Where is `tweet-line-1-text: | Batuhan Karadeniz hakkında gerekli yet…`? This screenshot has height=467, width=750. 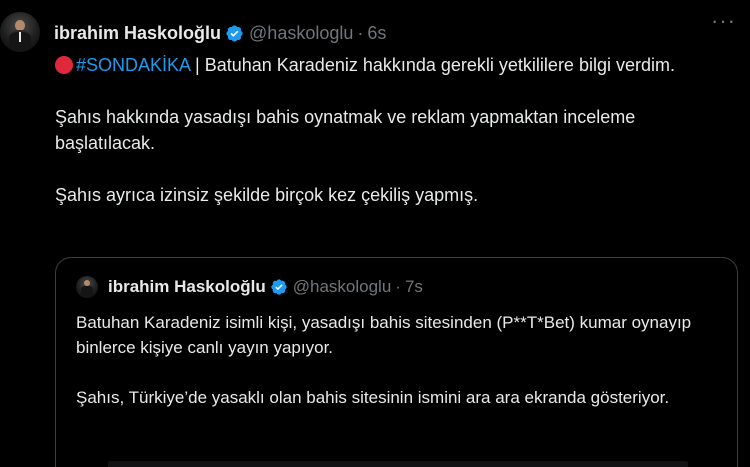
tweet-line-1-text: | Batuhan Karadeniz hakkında gerekli yet… is located at coordinates (432, 65).